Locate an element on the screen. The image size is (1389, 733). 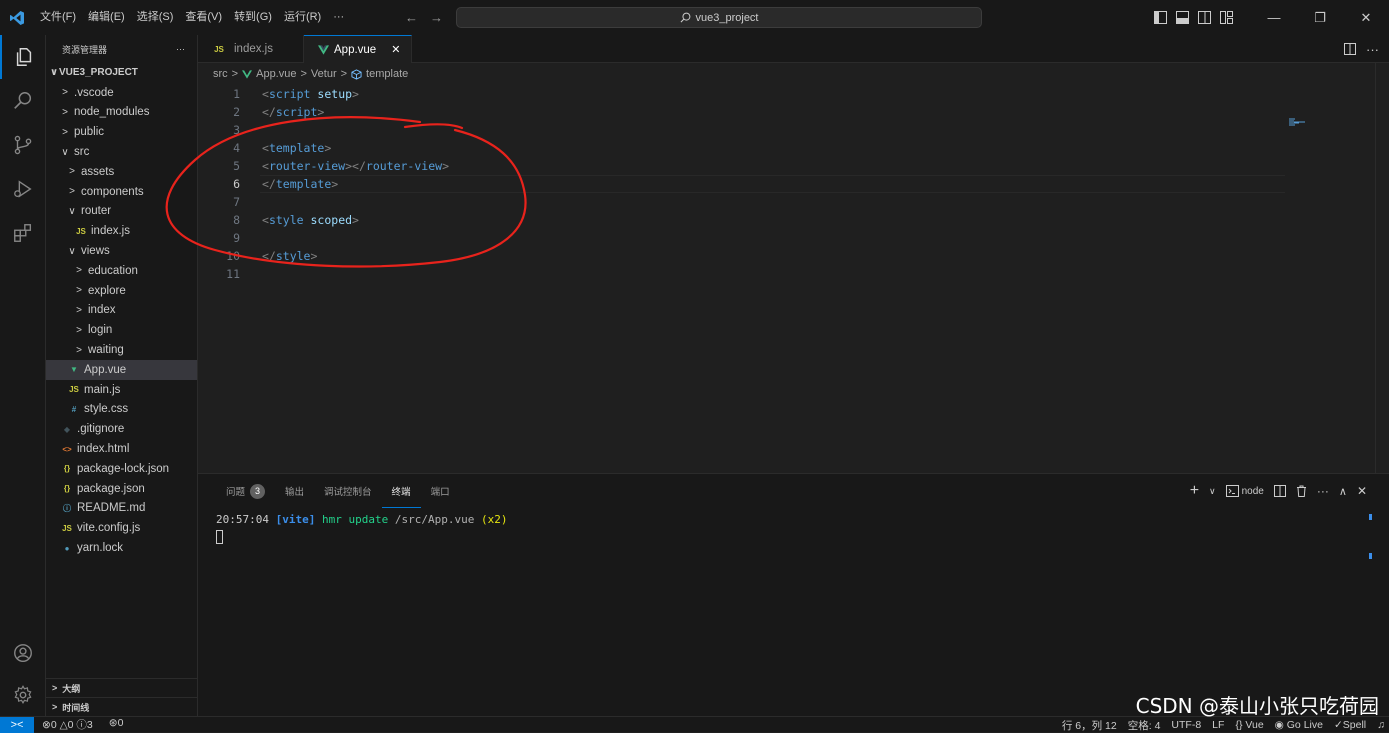
tree-file: JS vite.config.js is located at coordinates (121, 528).